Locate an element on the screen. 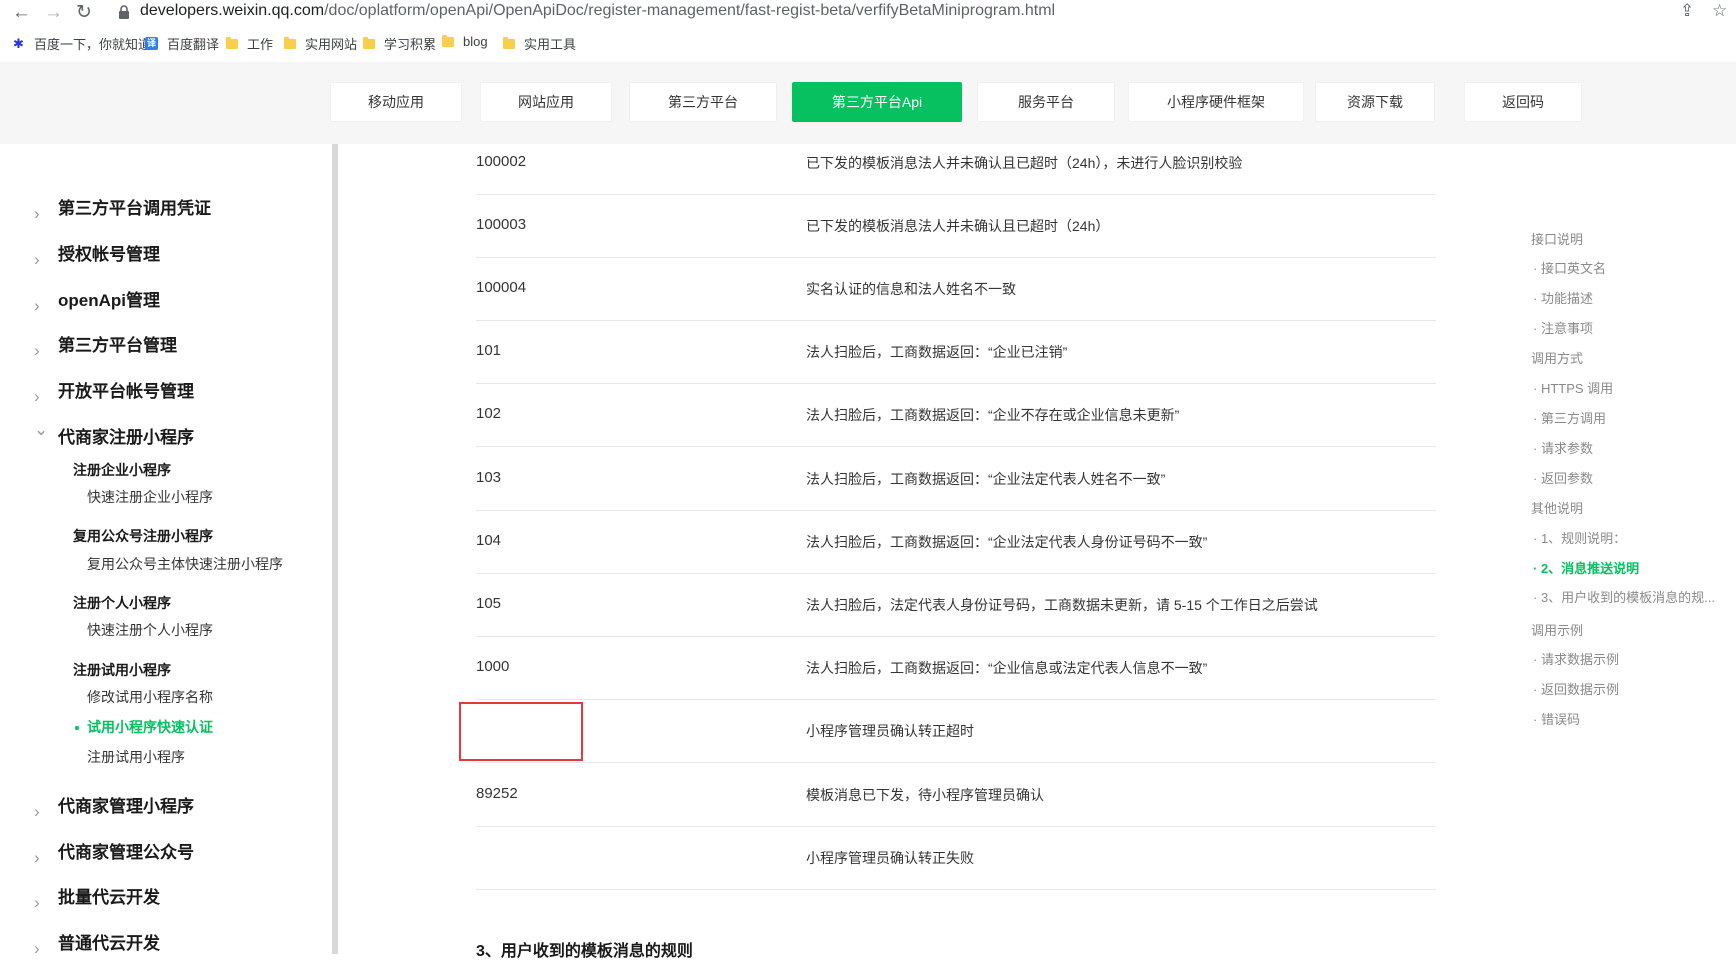 The image size is (1736, 965). toc-item: · 1、规则说明： is located at coordinates (1579, 537).